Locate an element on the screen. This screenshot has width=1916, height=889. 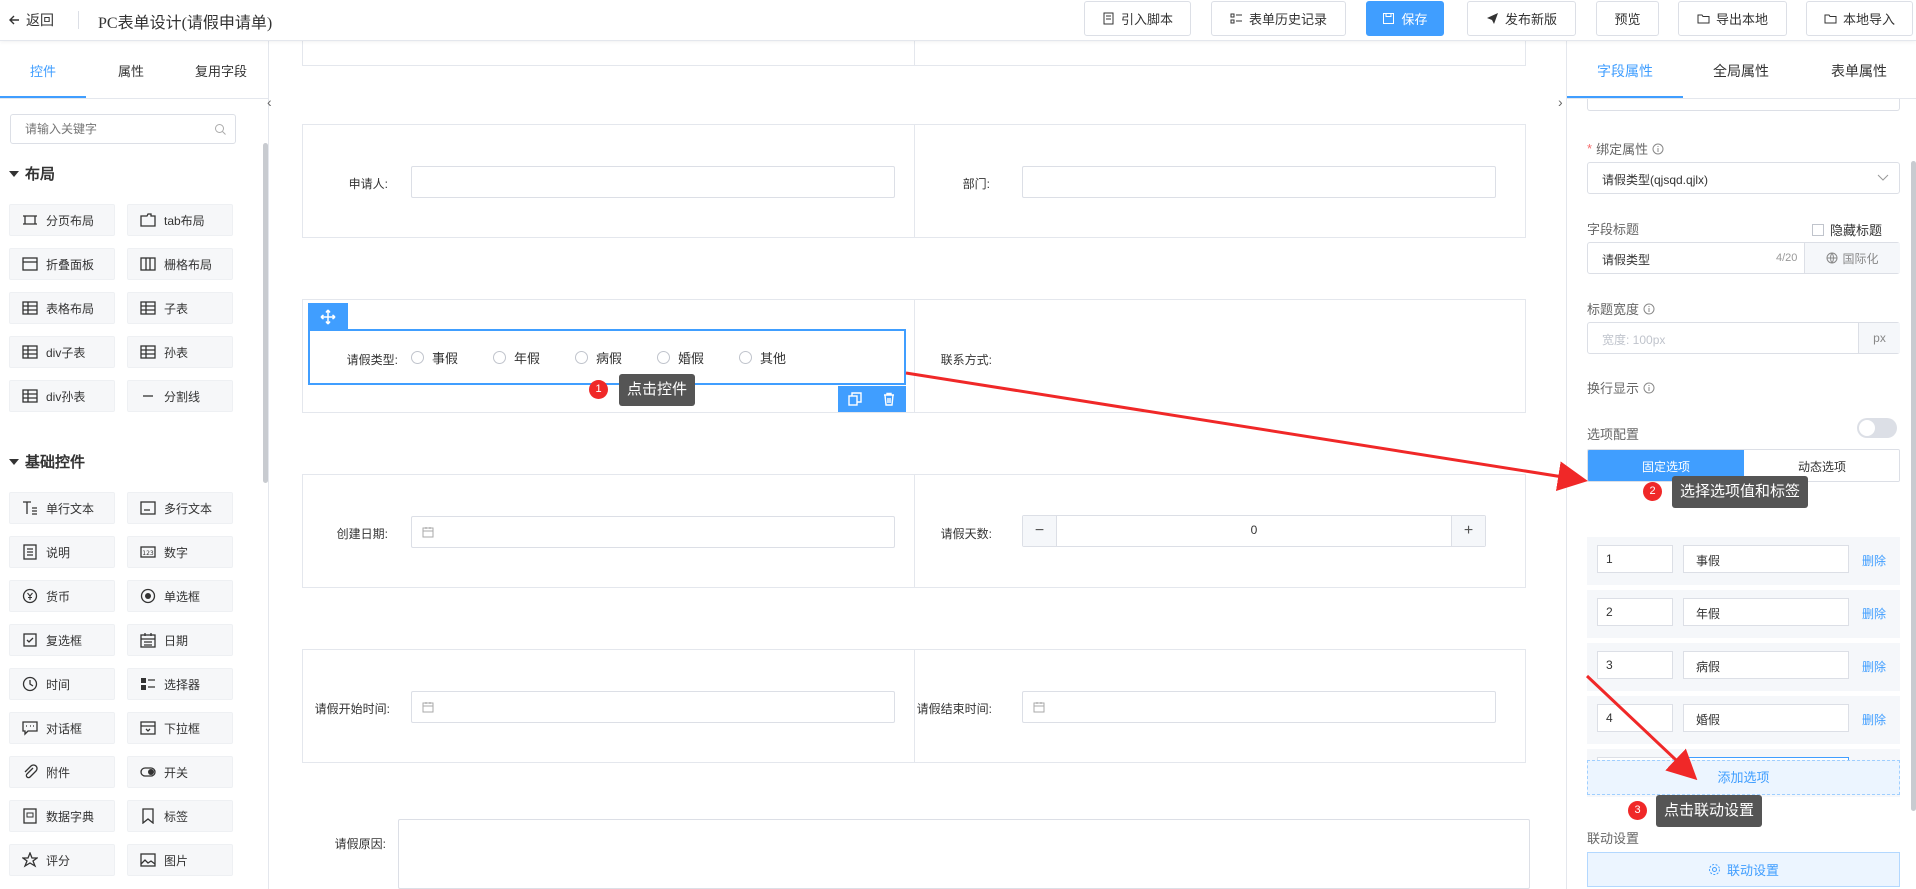
widget-layout-1: tab布局 is located at coordinates (180, 220).